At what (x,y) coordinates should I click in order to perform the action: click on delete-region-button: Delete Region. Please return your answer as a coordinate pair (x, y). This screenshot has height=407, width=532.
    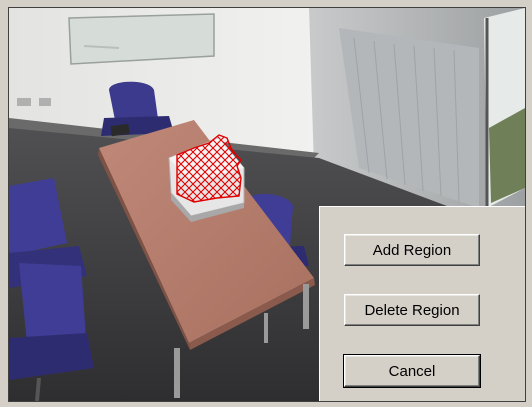
    Looking at the image, I should click on (412, 310).